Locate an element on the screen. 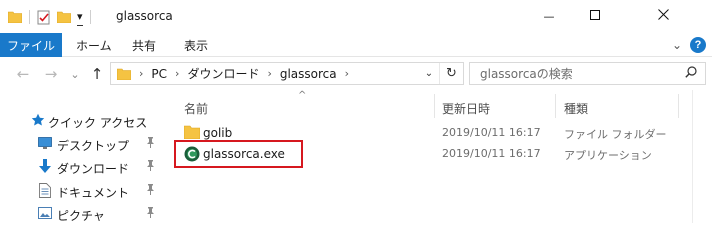 This screenshot has width=712, height=240. tab-file: ファイル is located at coordinates (31, 45).